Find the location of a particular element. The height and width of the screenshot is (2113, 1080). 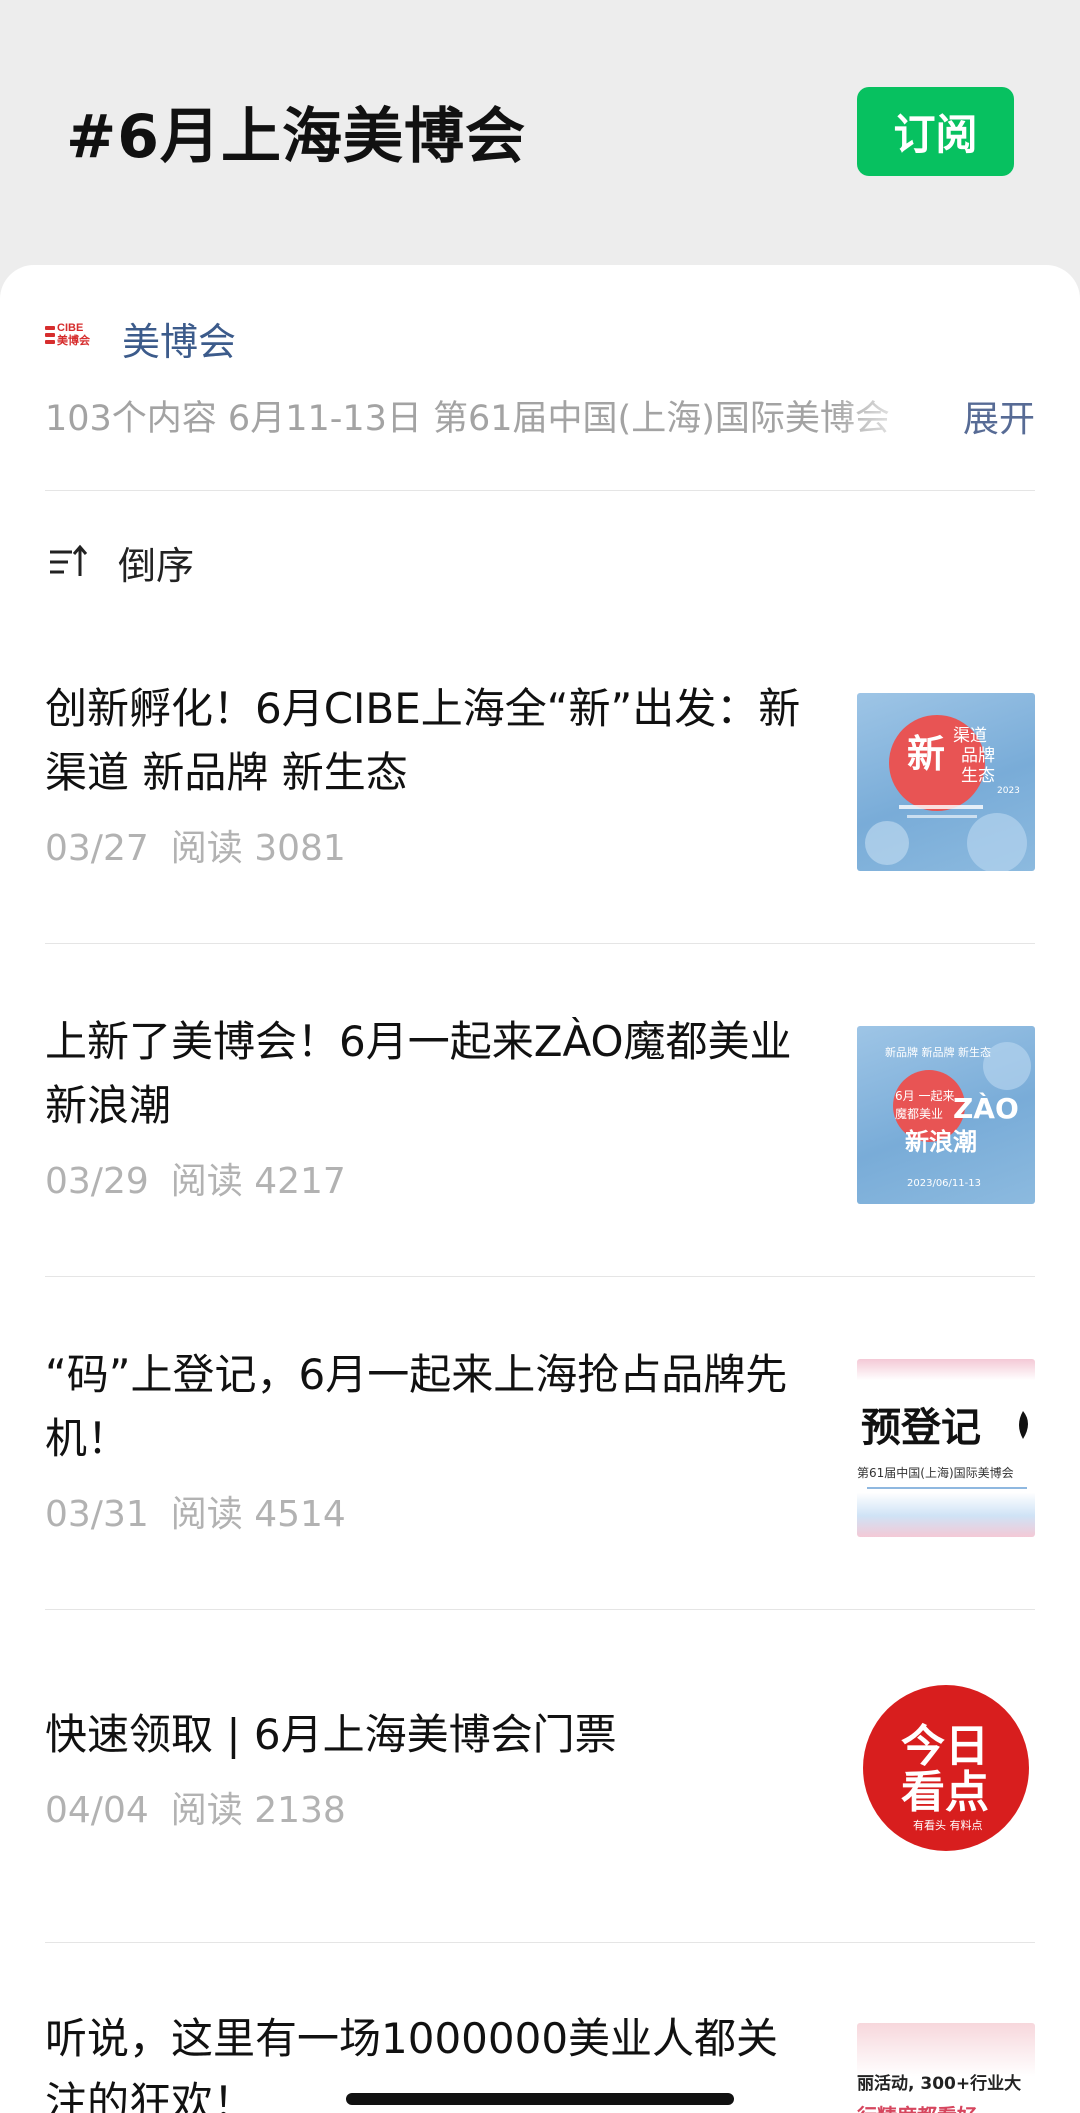

thumb-text: 看点 is located at coordinates (945, 1792).